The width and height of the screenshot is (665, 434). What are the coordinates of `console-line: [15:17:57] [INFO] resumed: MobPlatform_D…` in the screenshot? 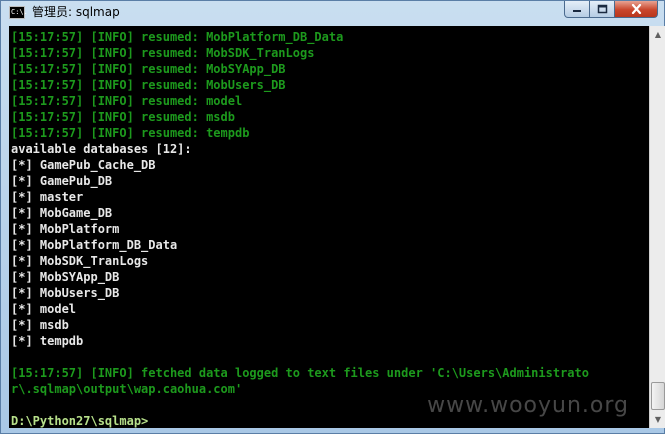 It's located at (177, 37).